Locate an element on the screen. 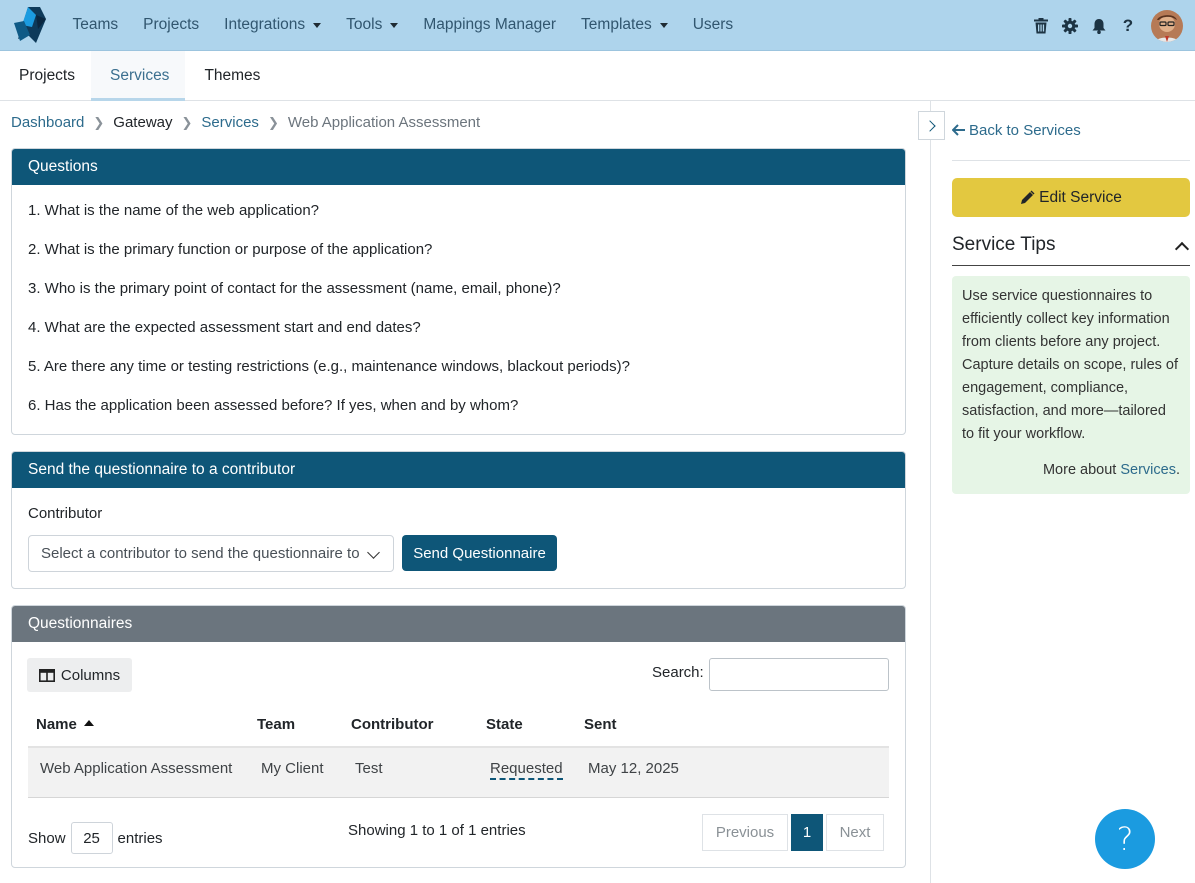 The height and width of the screenshot is (883, 1195). columns-icon is located at coordinates (46, 675).